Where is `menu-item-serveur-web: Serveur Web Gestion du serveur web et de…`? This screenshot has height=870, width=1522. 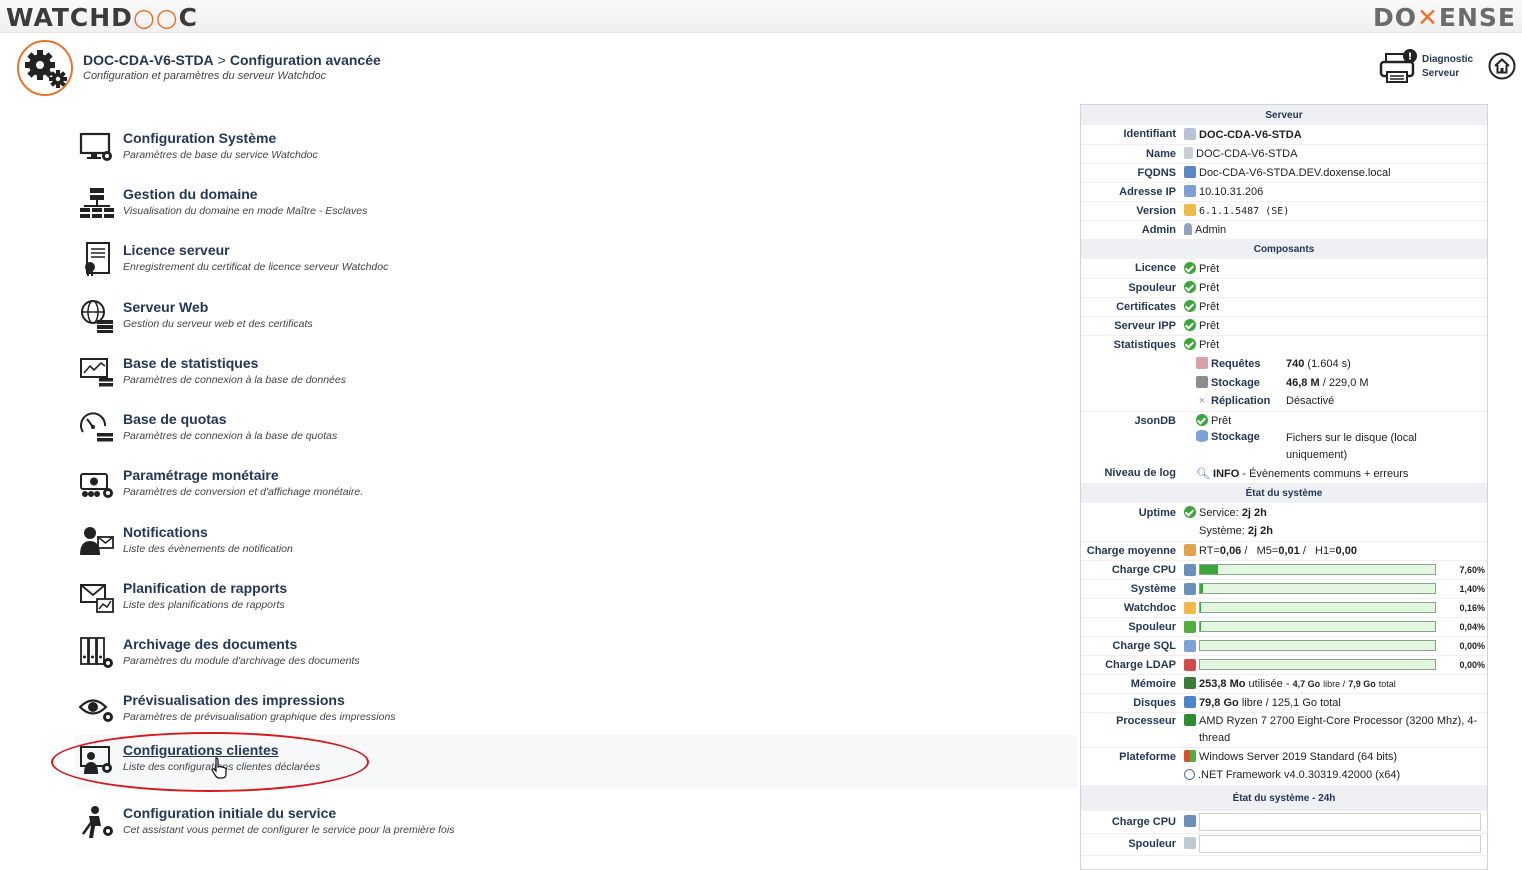 menu-item-serveur-web: Serveur Web Gestion du serveur web et de… is located at coordinates (576, 319).